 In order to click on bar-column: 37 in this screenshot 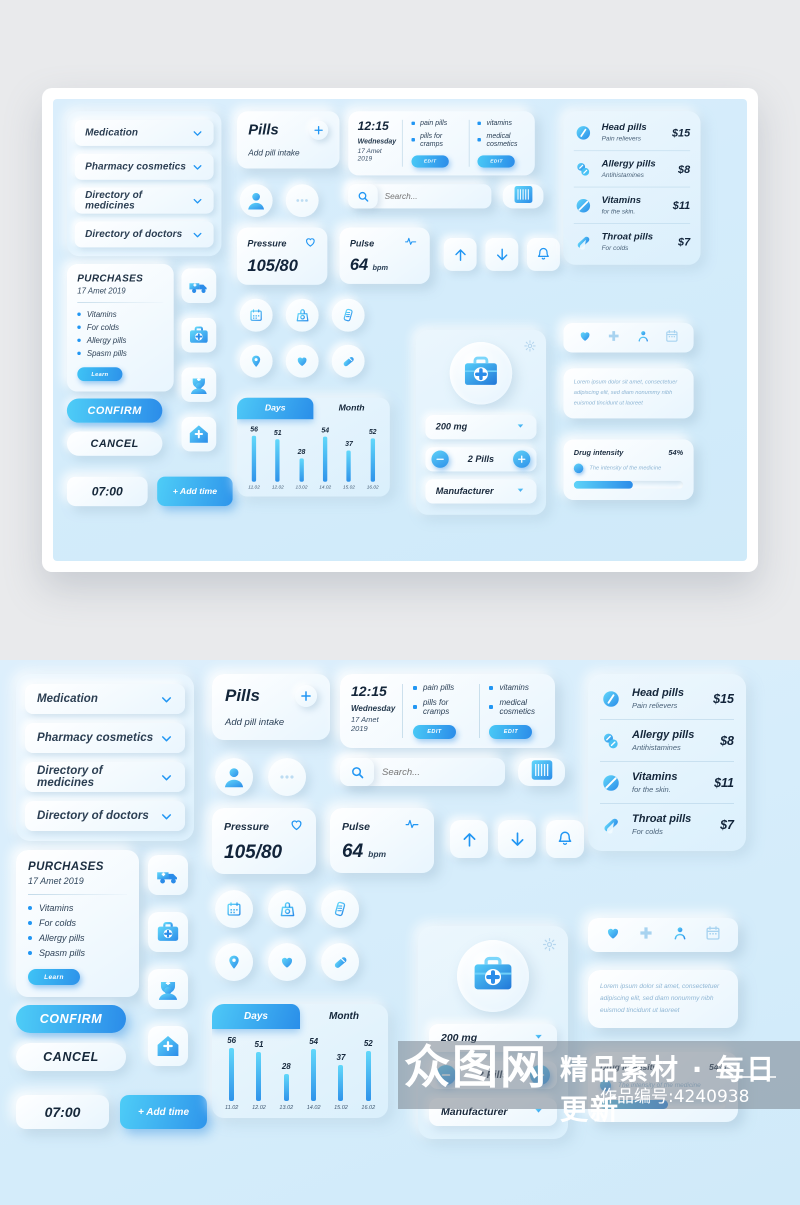, I will do `click(349, 453)`.